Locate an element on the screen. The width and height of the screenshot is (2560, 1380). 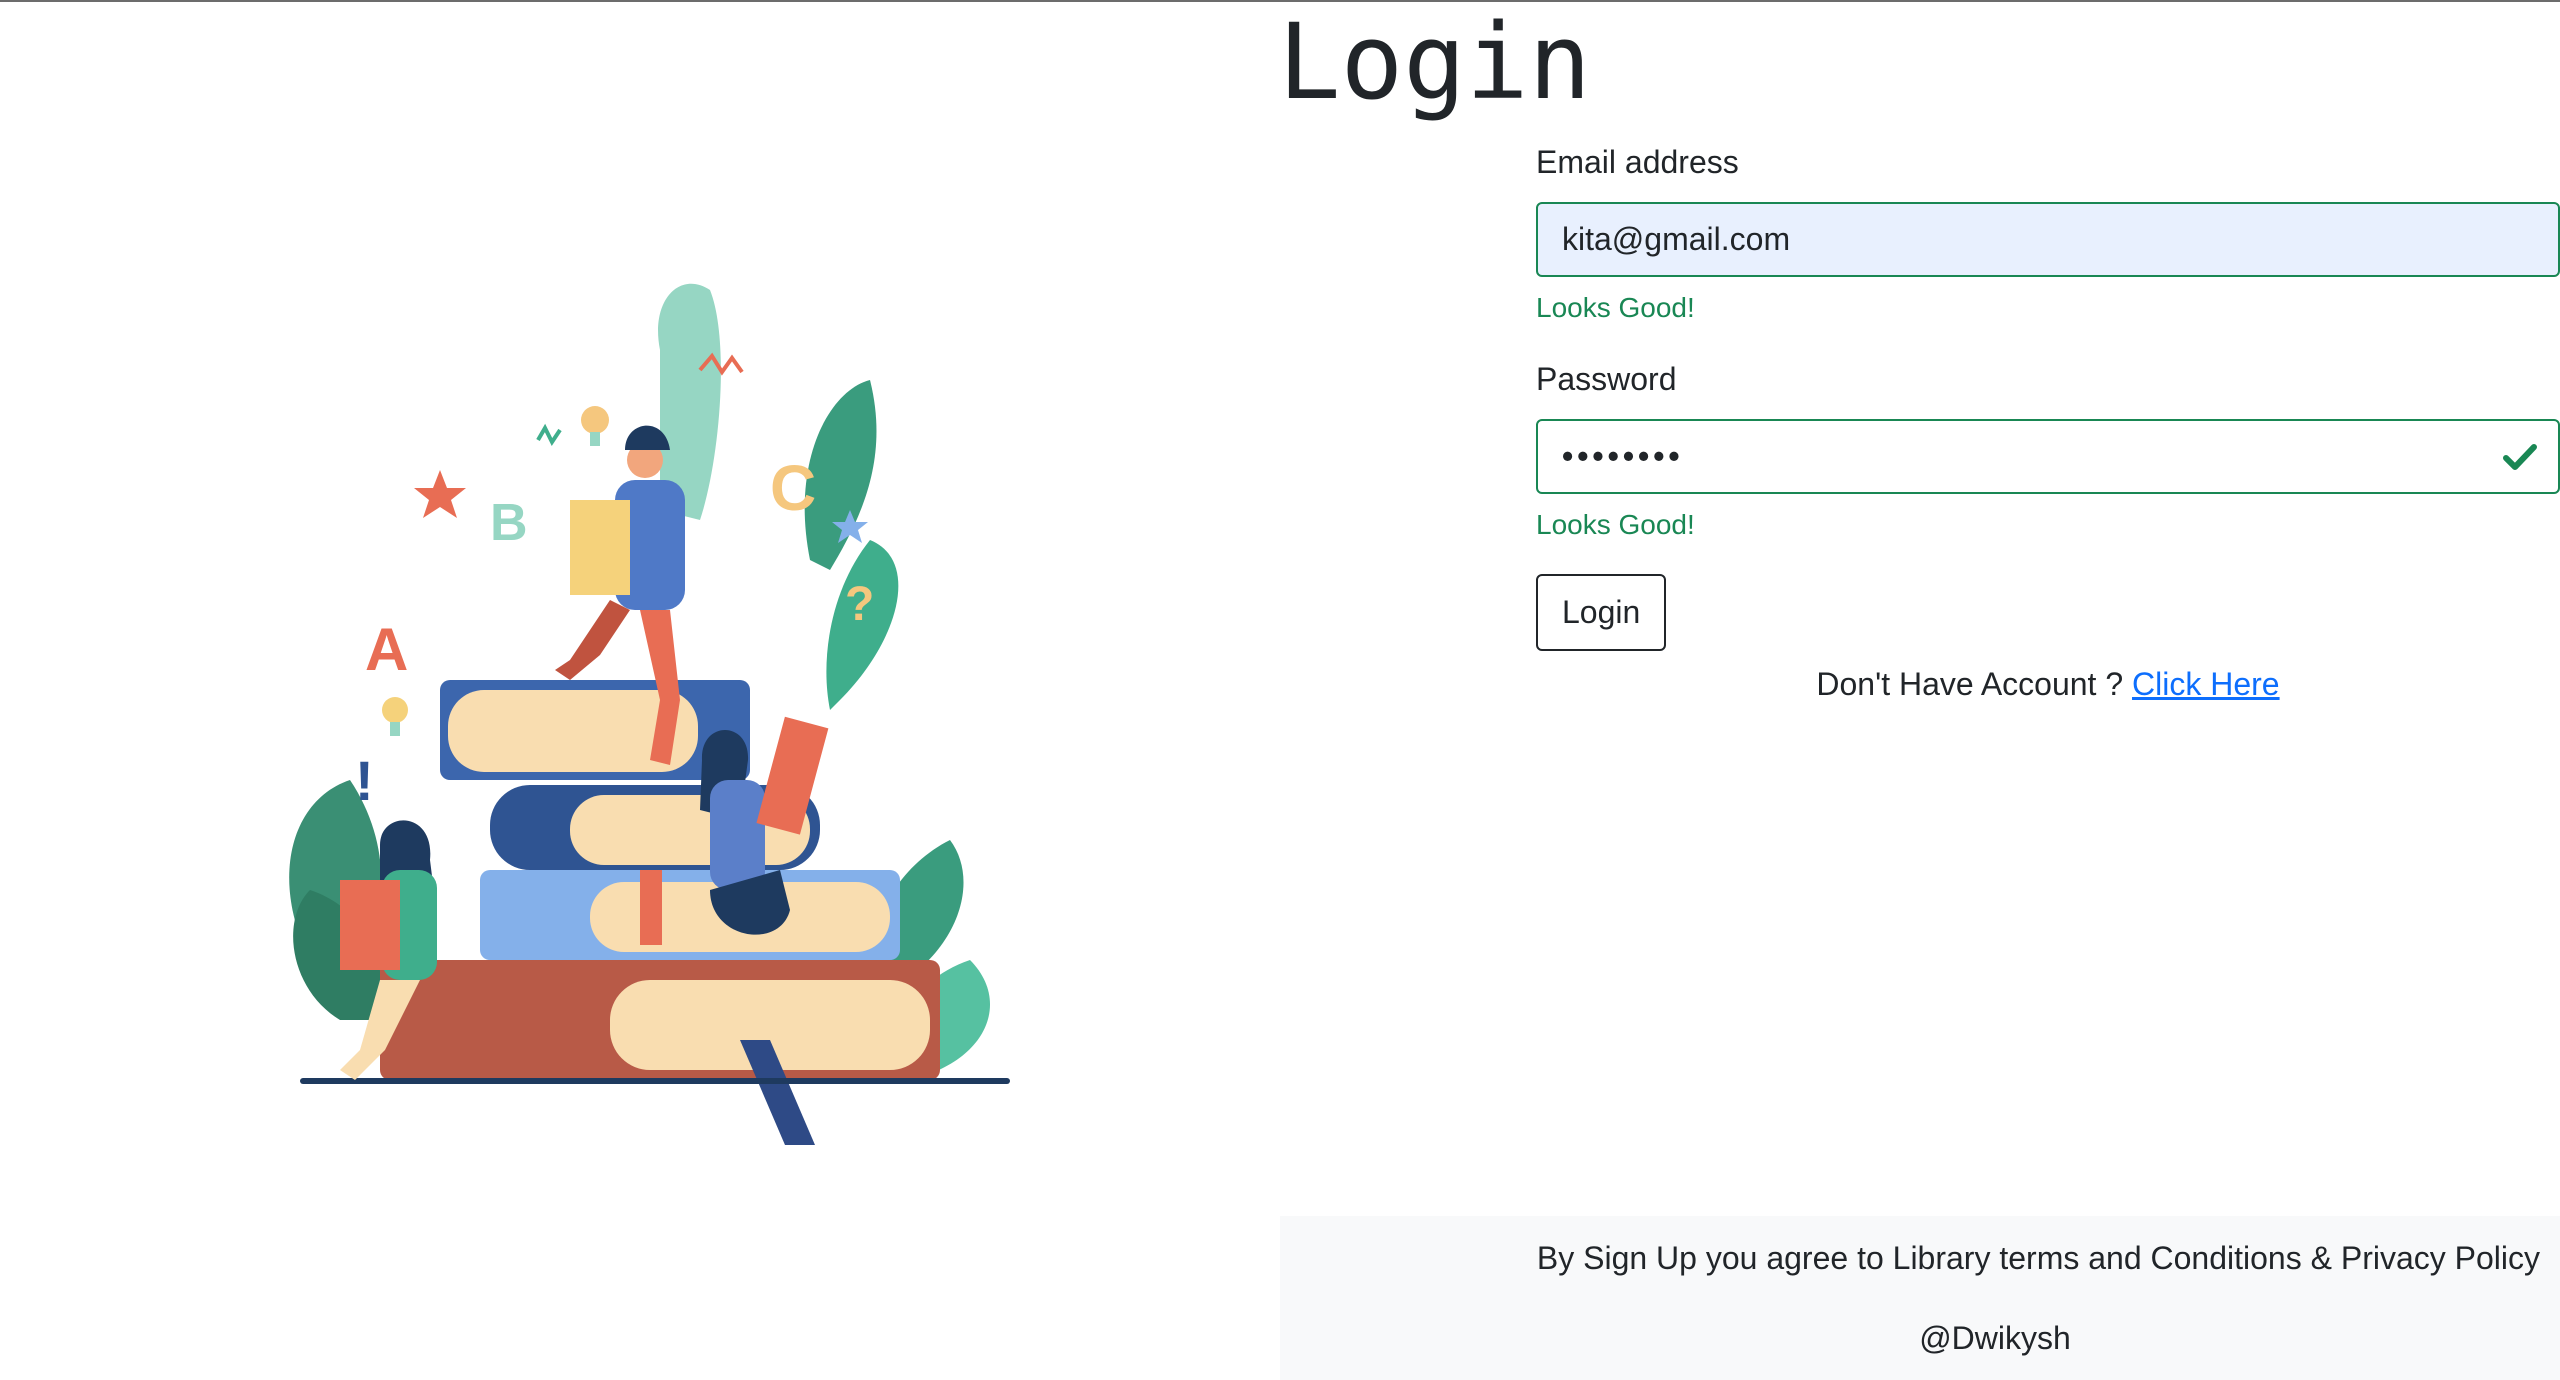
email-feedback: Looks Good! is located at coordinates (1615, 307).